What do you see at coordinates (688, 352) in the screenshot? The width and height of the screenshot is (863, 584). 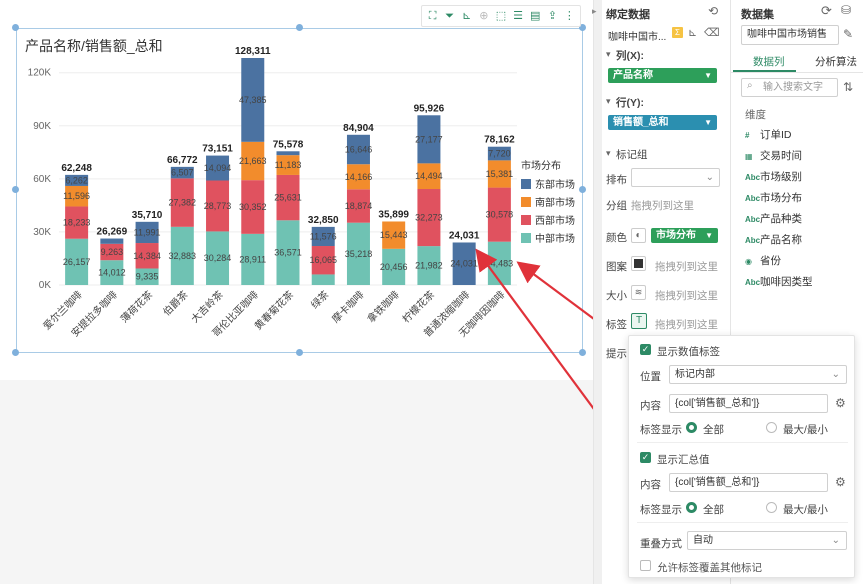 I see `show-value-label-text: 显示数值标签` at bounding box center [688, 352].